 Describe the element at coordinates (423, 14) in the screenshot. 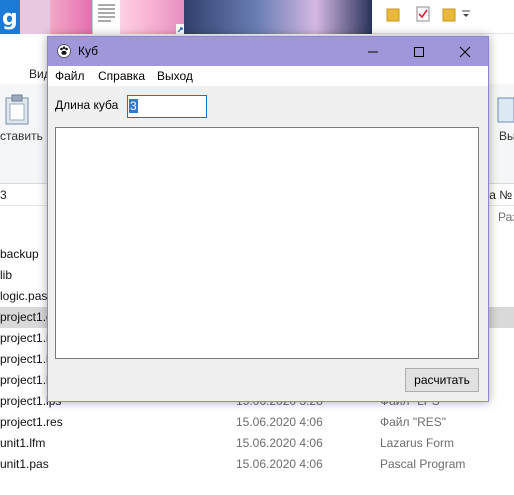

I see `checklist-icon` at that location.